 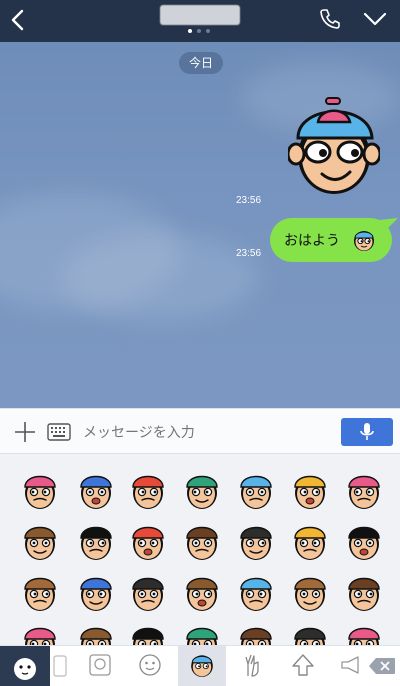 I want to click on delete-button, so click(x=382, y=666).